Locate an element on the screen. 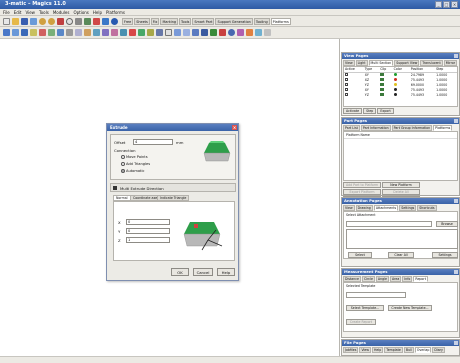 This screenshot has width=460, height=363. cancel-button: Cancel is located at coordinates (203, 272).